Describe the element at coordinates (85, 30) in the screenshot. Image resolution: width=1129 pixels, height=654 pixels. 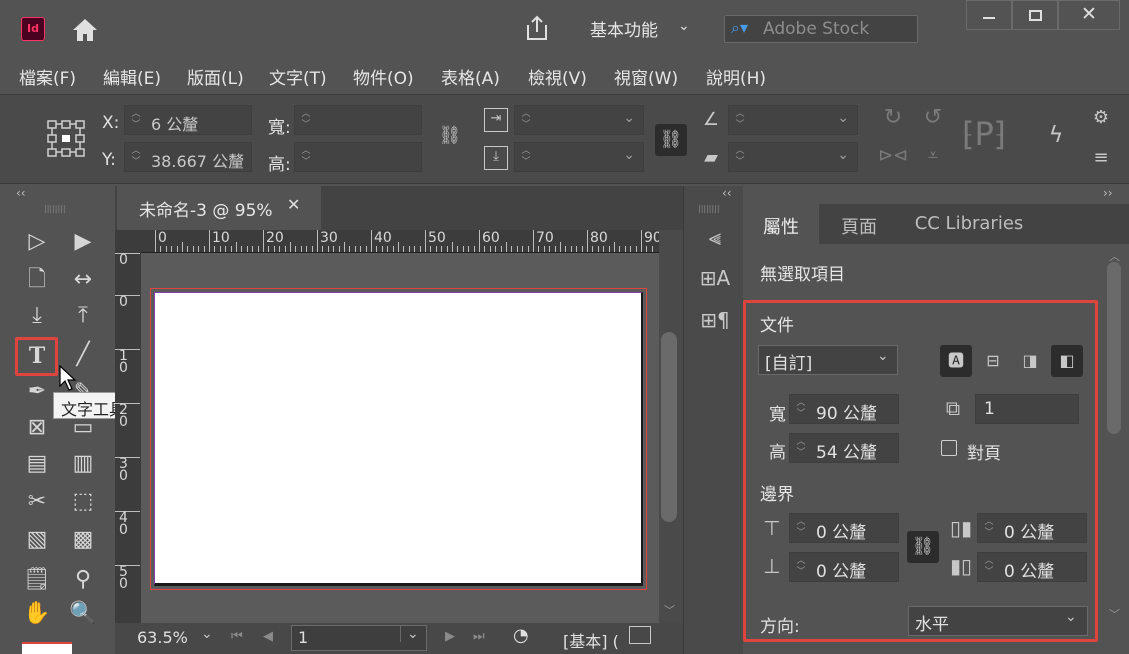
I see `home-icon` at that location.